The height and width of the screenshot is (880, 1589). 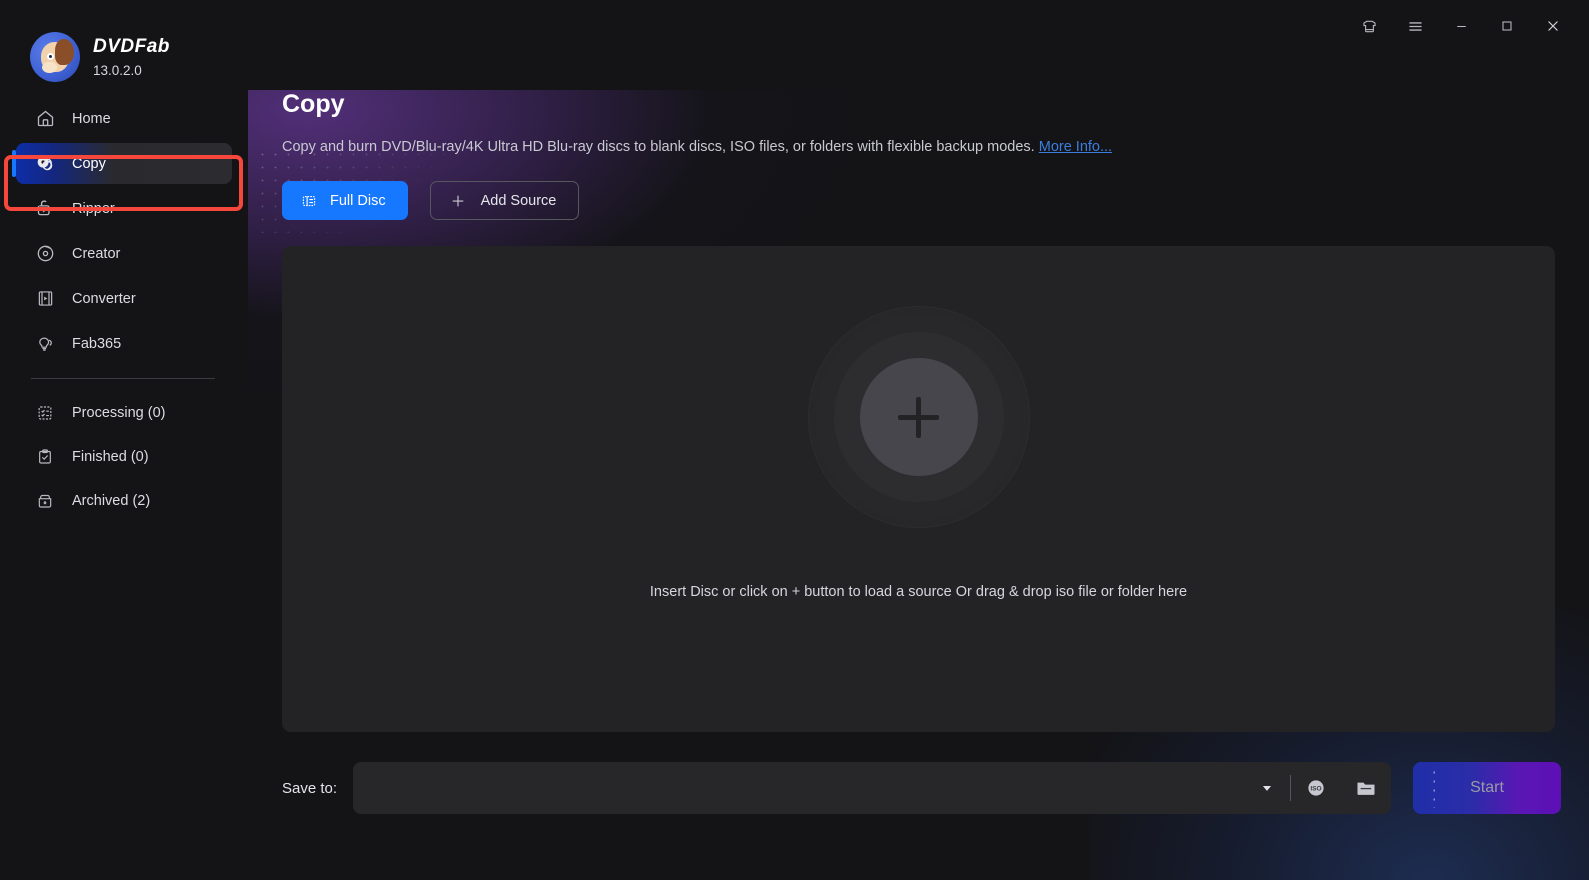 I want to click on folder-icon, so click(x=1366, y=788).